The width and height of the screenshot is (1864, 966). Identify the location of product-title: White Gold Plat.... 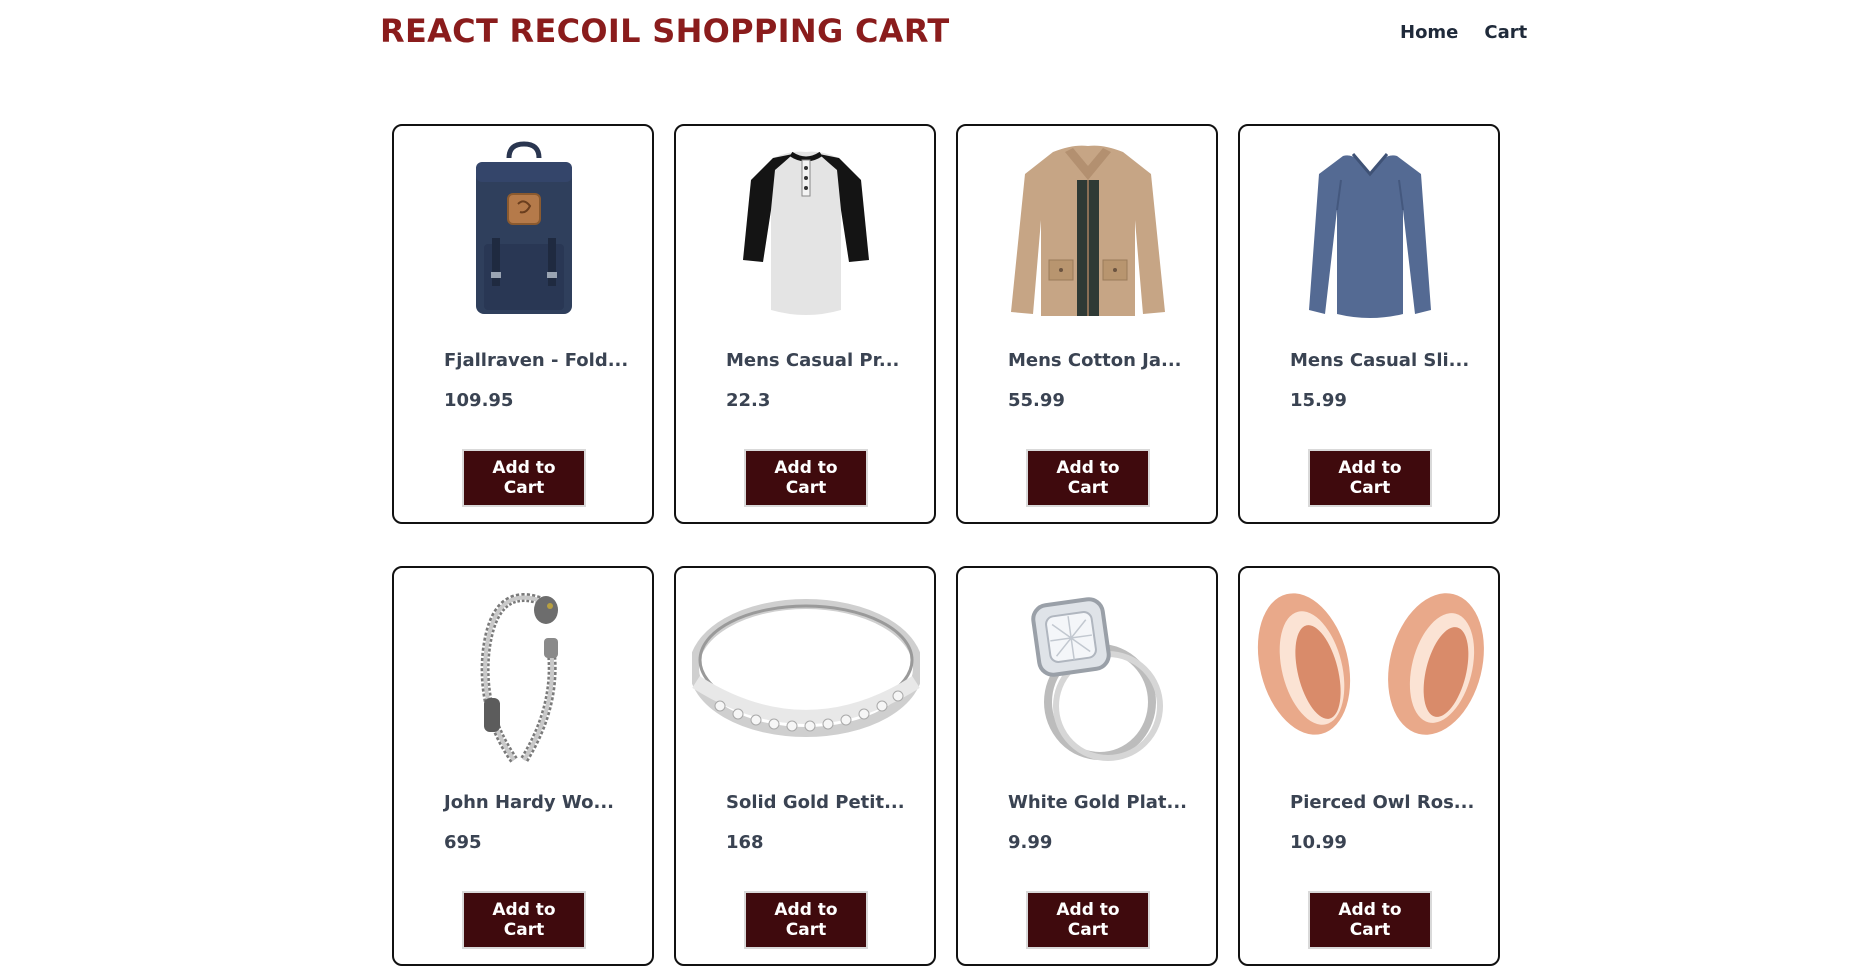
(1097, 802).